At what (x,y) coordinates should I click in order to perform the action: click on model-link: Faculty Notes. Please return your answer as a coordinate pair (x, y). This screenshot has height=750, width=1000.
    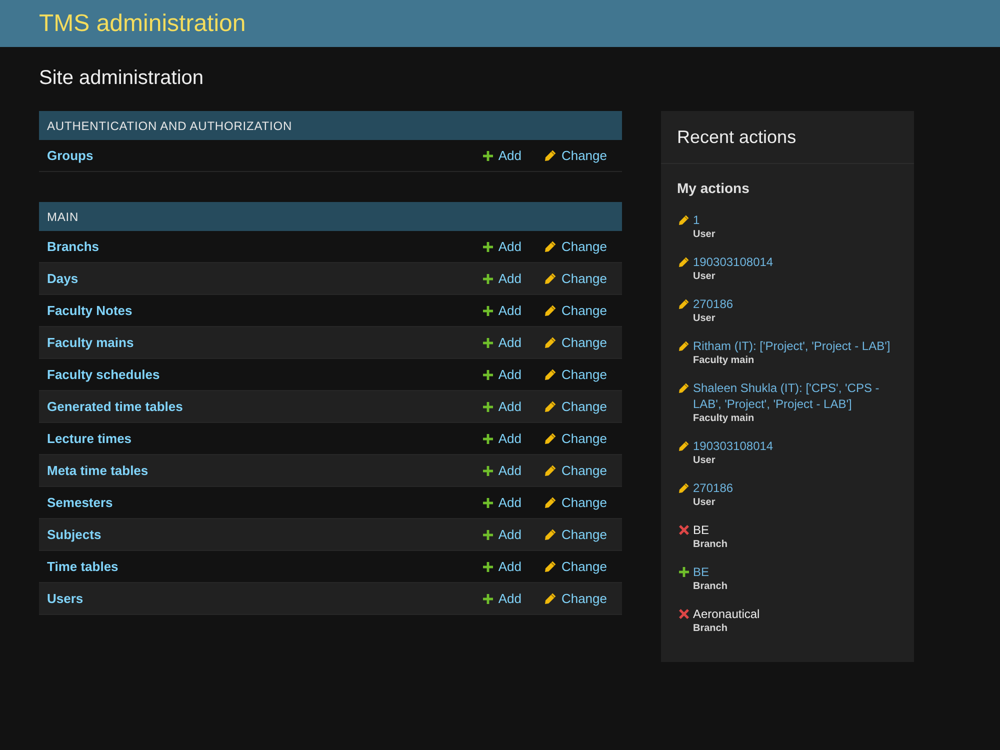
    Looking at the image, I should click on (265, 310).